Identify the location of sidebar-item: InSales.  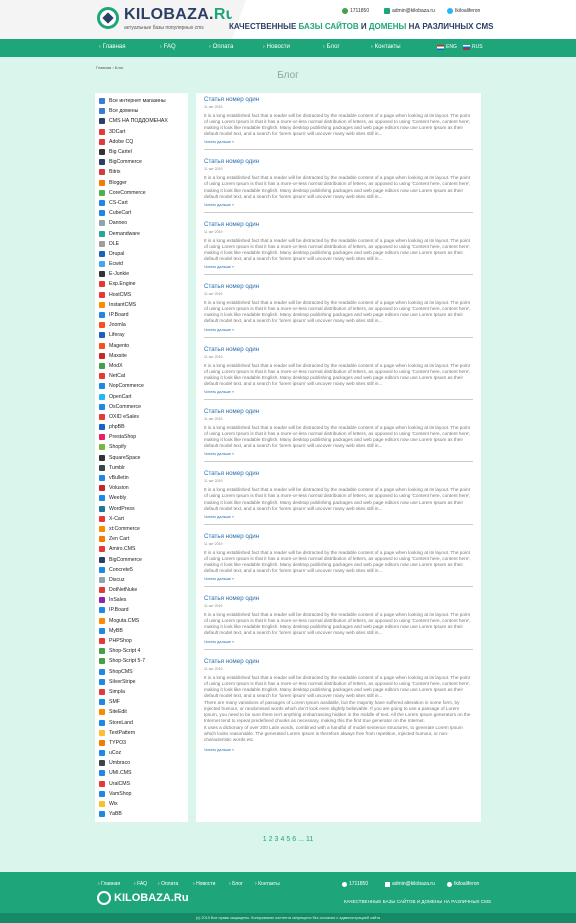
(143, 600).